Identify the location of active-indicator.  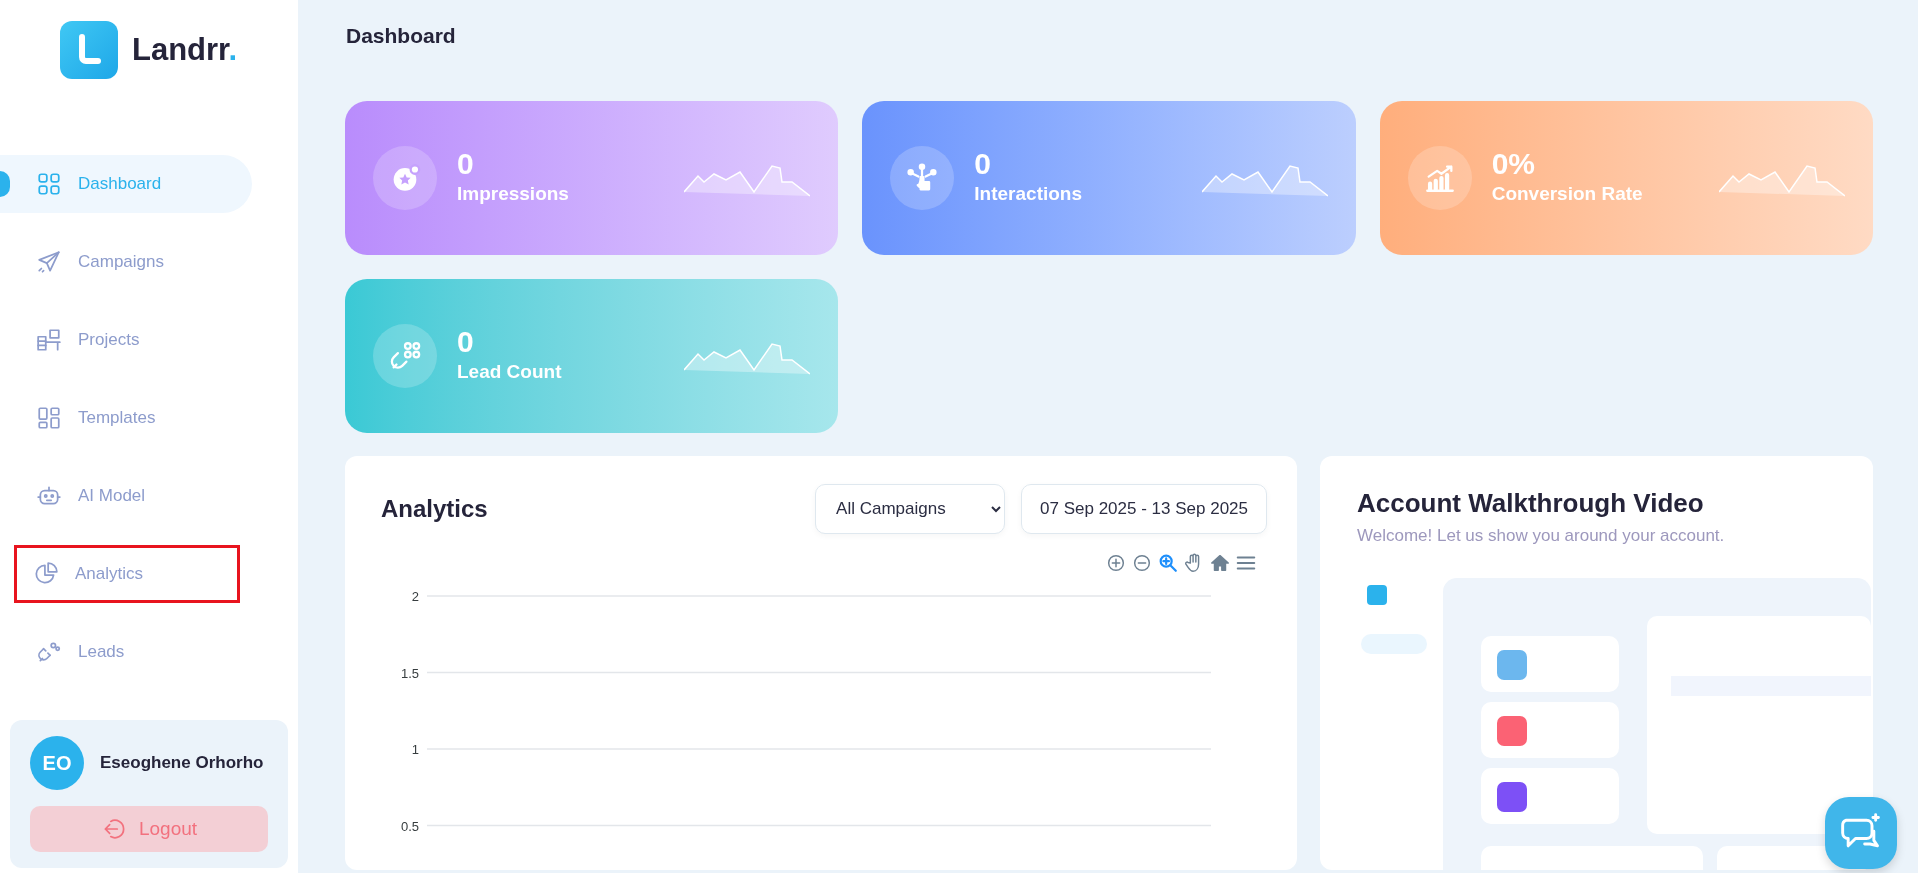
(5, 184).